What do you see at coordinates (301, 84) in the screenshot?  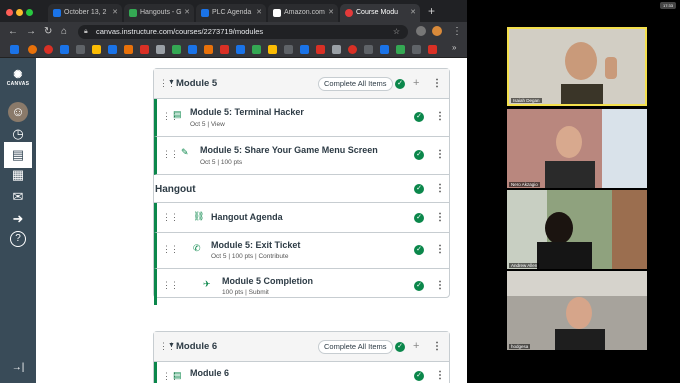 I see `module-header: ⋮⋮ ▼ Module 5 Complete All Items ✓ + ⋮` at bounding box center [301, 84].